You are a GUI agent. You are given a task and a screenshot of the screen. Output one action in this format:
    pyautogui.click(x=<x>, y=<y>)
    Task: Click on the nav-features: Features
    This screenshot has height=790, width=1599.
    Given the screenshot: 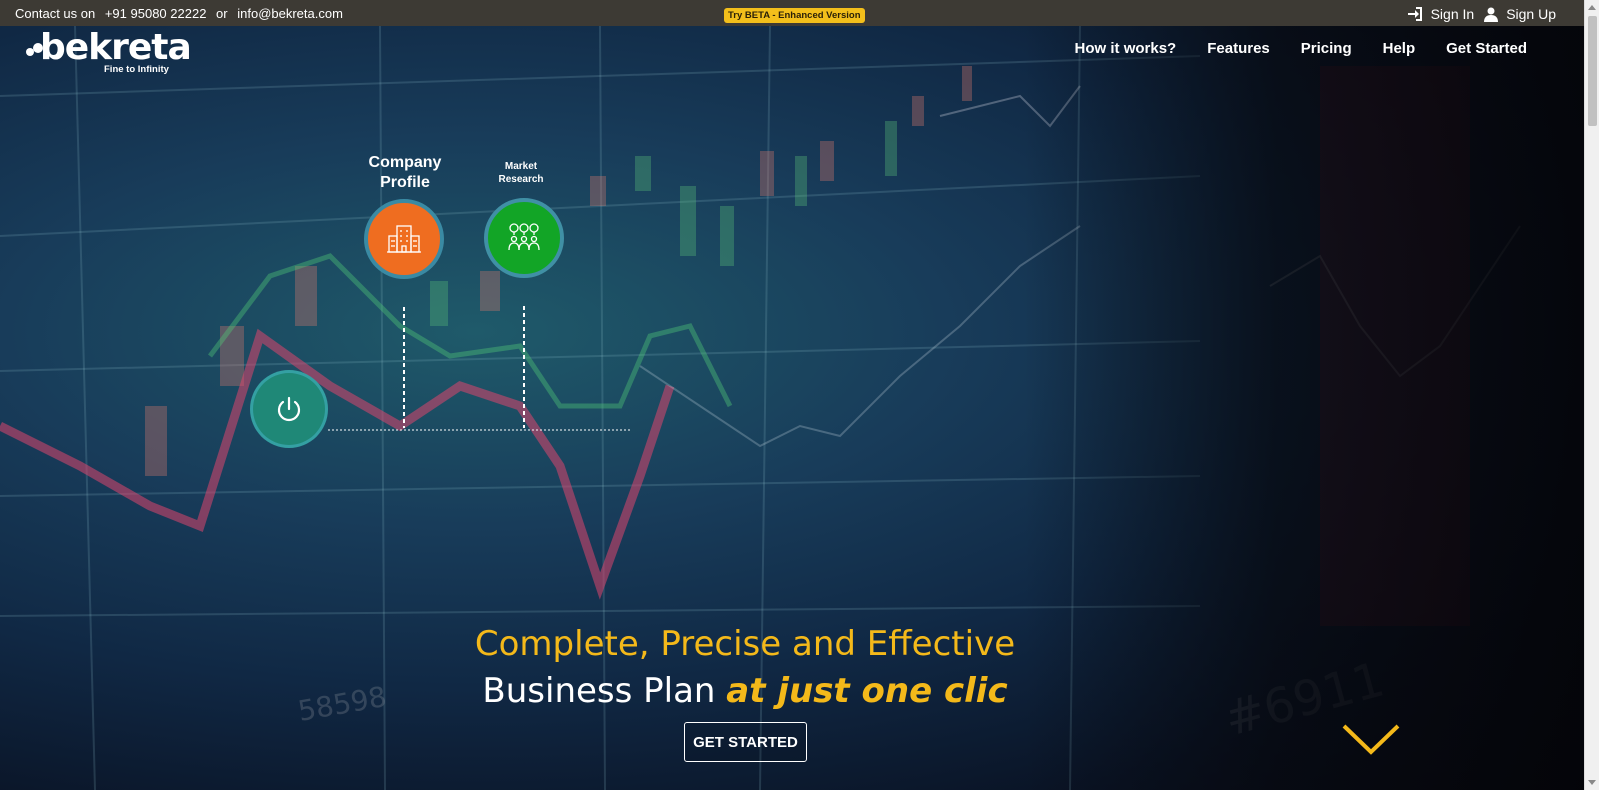 What is the action you would take?
    pyautogui.click(x=1238, y=48)
    